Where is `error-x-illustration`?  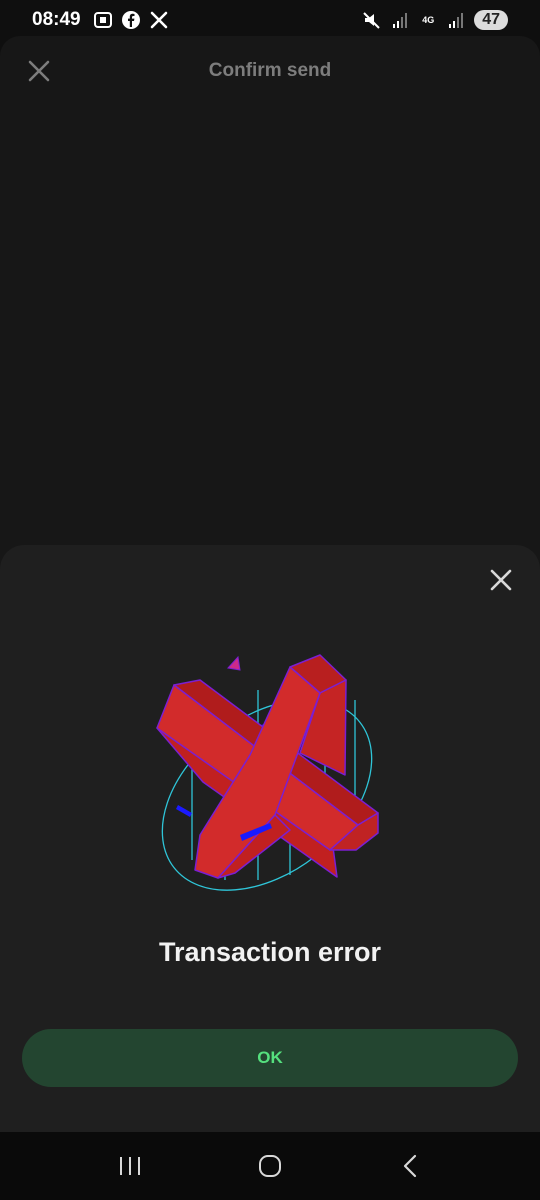
error-x-illustration is located at coordinates (270, 770).